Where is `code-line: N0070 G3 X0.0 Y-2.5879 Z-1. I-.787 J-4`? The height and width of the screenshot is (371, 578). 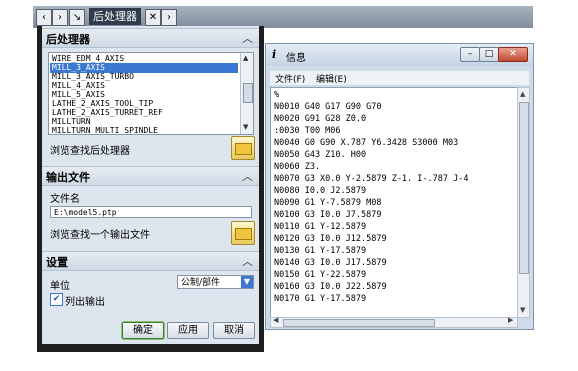 code-line: N0070 G3 X0.0 Y-2.5879 Z-1. I-.787 J-4 is located at coordinates (371, 179).